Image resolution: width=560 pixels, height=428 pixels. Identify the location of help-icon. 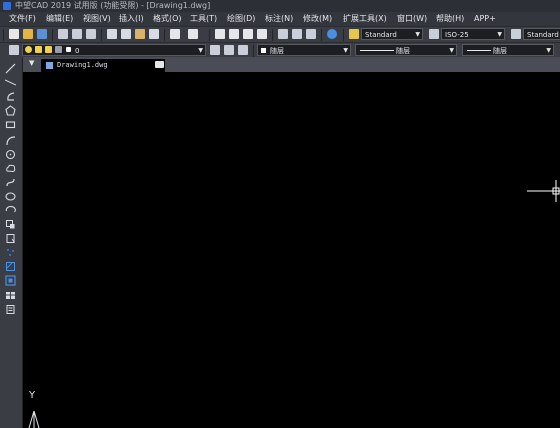
(332, 34).